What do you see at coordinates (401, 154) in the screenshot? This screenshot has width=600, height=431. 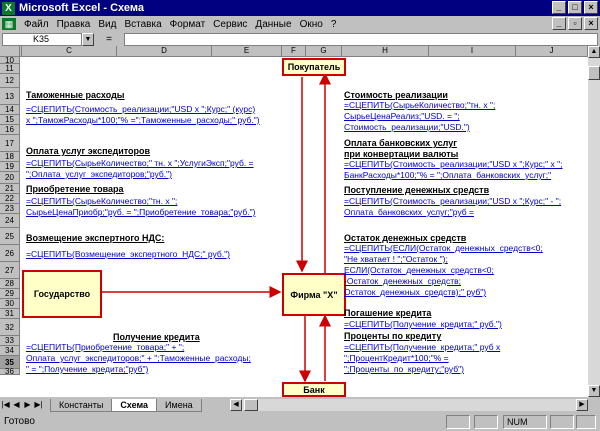 I see `bank-fees-label-2: при конвертации валюты` at bounding box center [401, 154].